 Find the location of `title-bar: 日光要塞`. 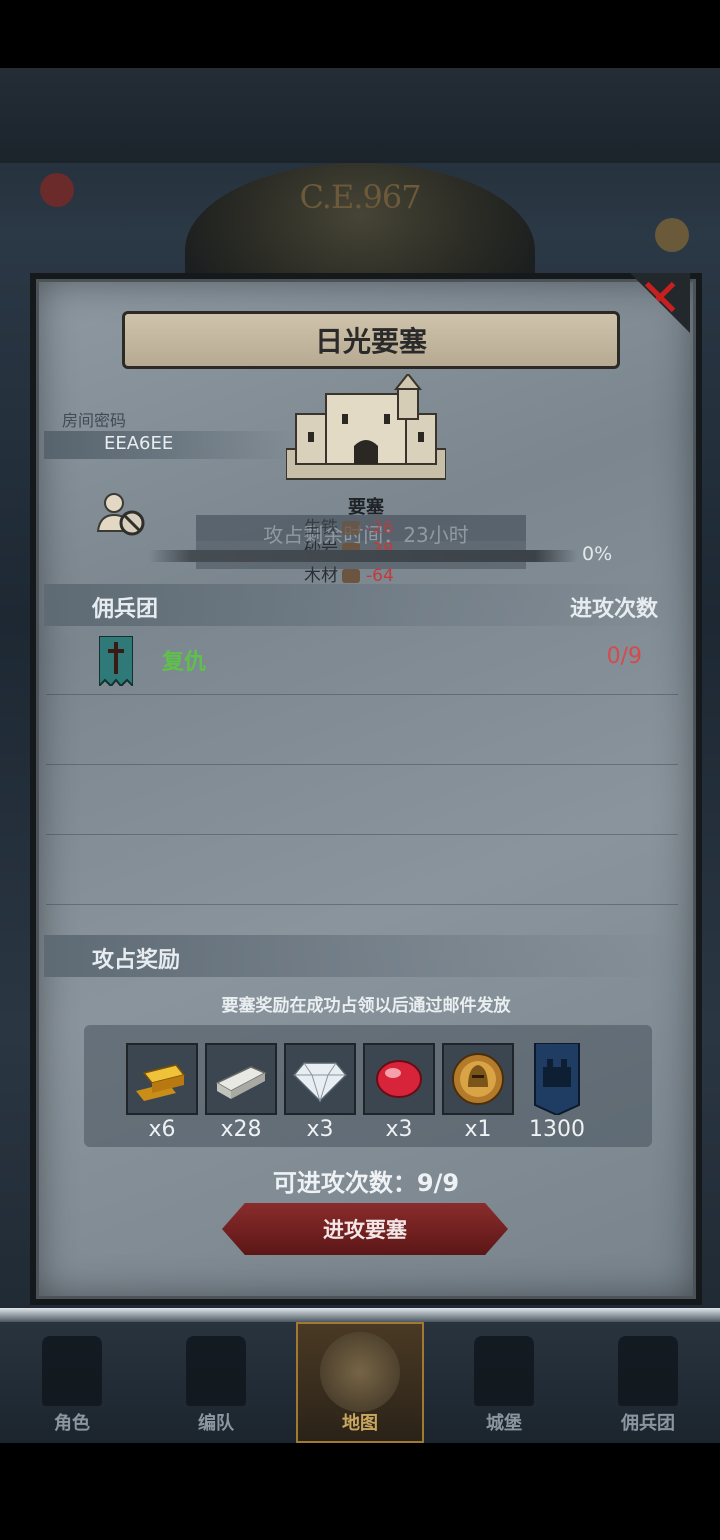

title-bar: 日光要塞 is located at coordinates (371, 340).